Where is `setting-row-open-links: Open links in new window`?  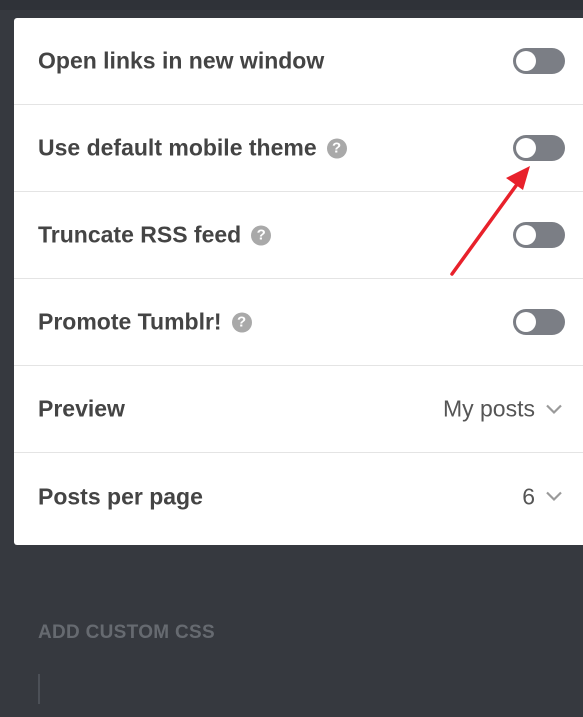
setting-row-open-links: Open links in new window is located at coordinates (298, 61).